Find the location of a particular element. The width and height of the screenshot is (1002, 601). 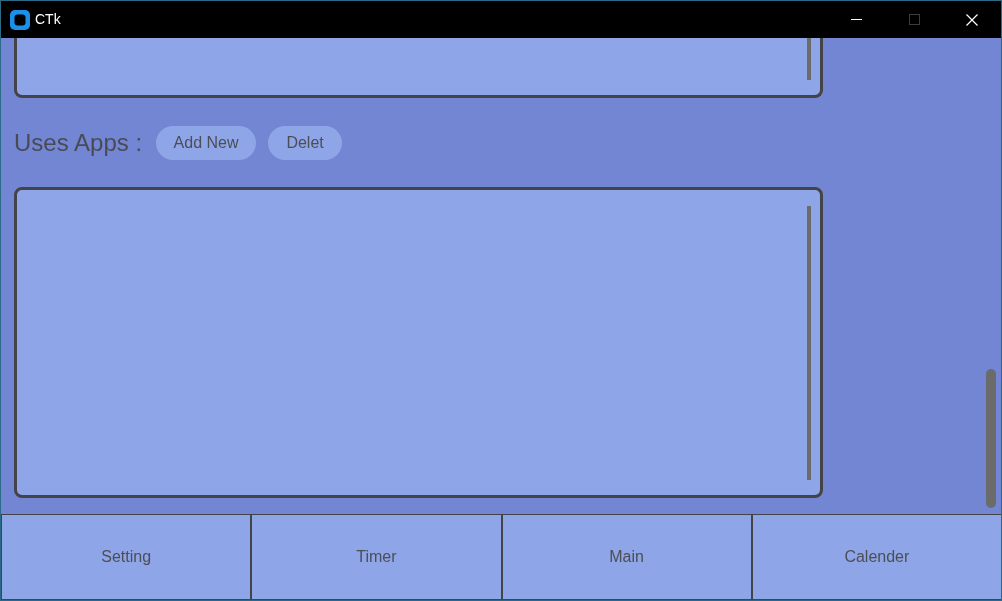

nav-tab: Calender is located at coordinates (876, 557).